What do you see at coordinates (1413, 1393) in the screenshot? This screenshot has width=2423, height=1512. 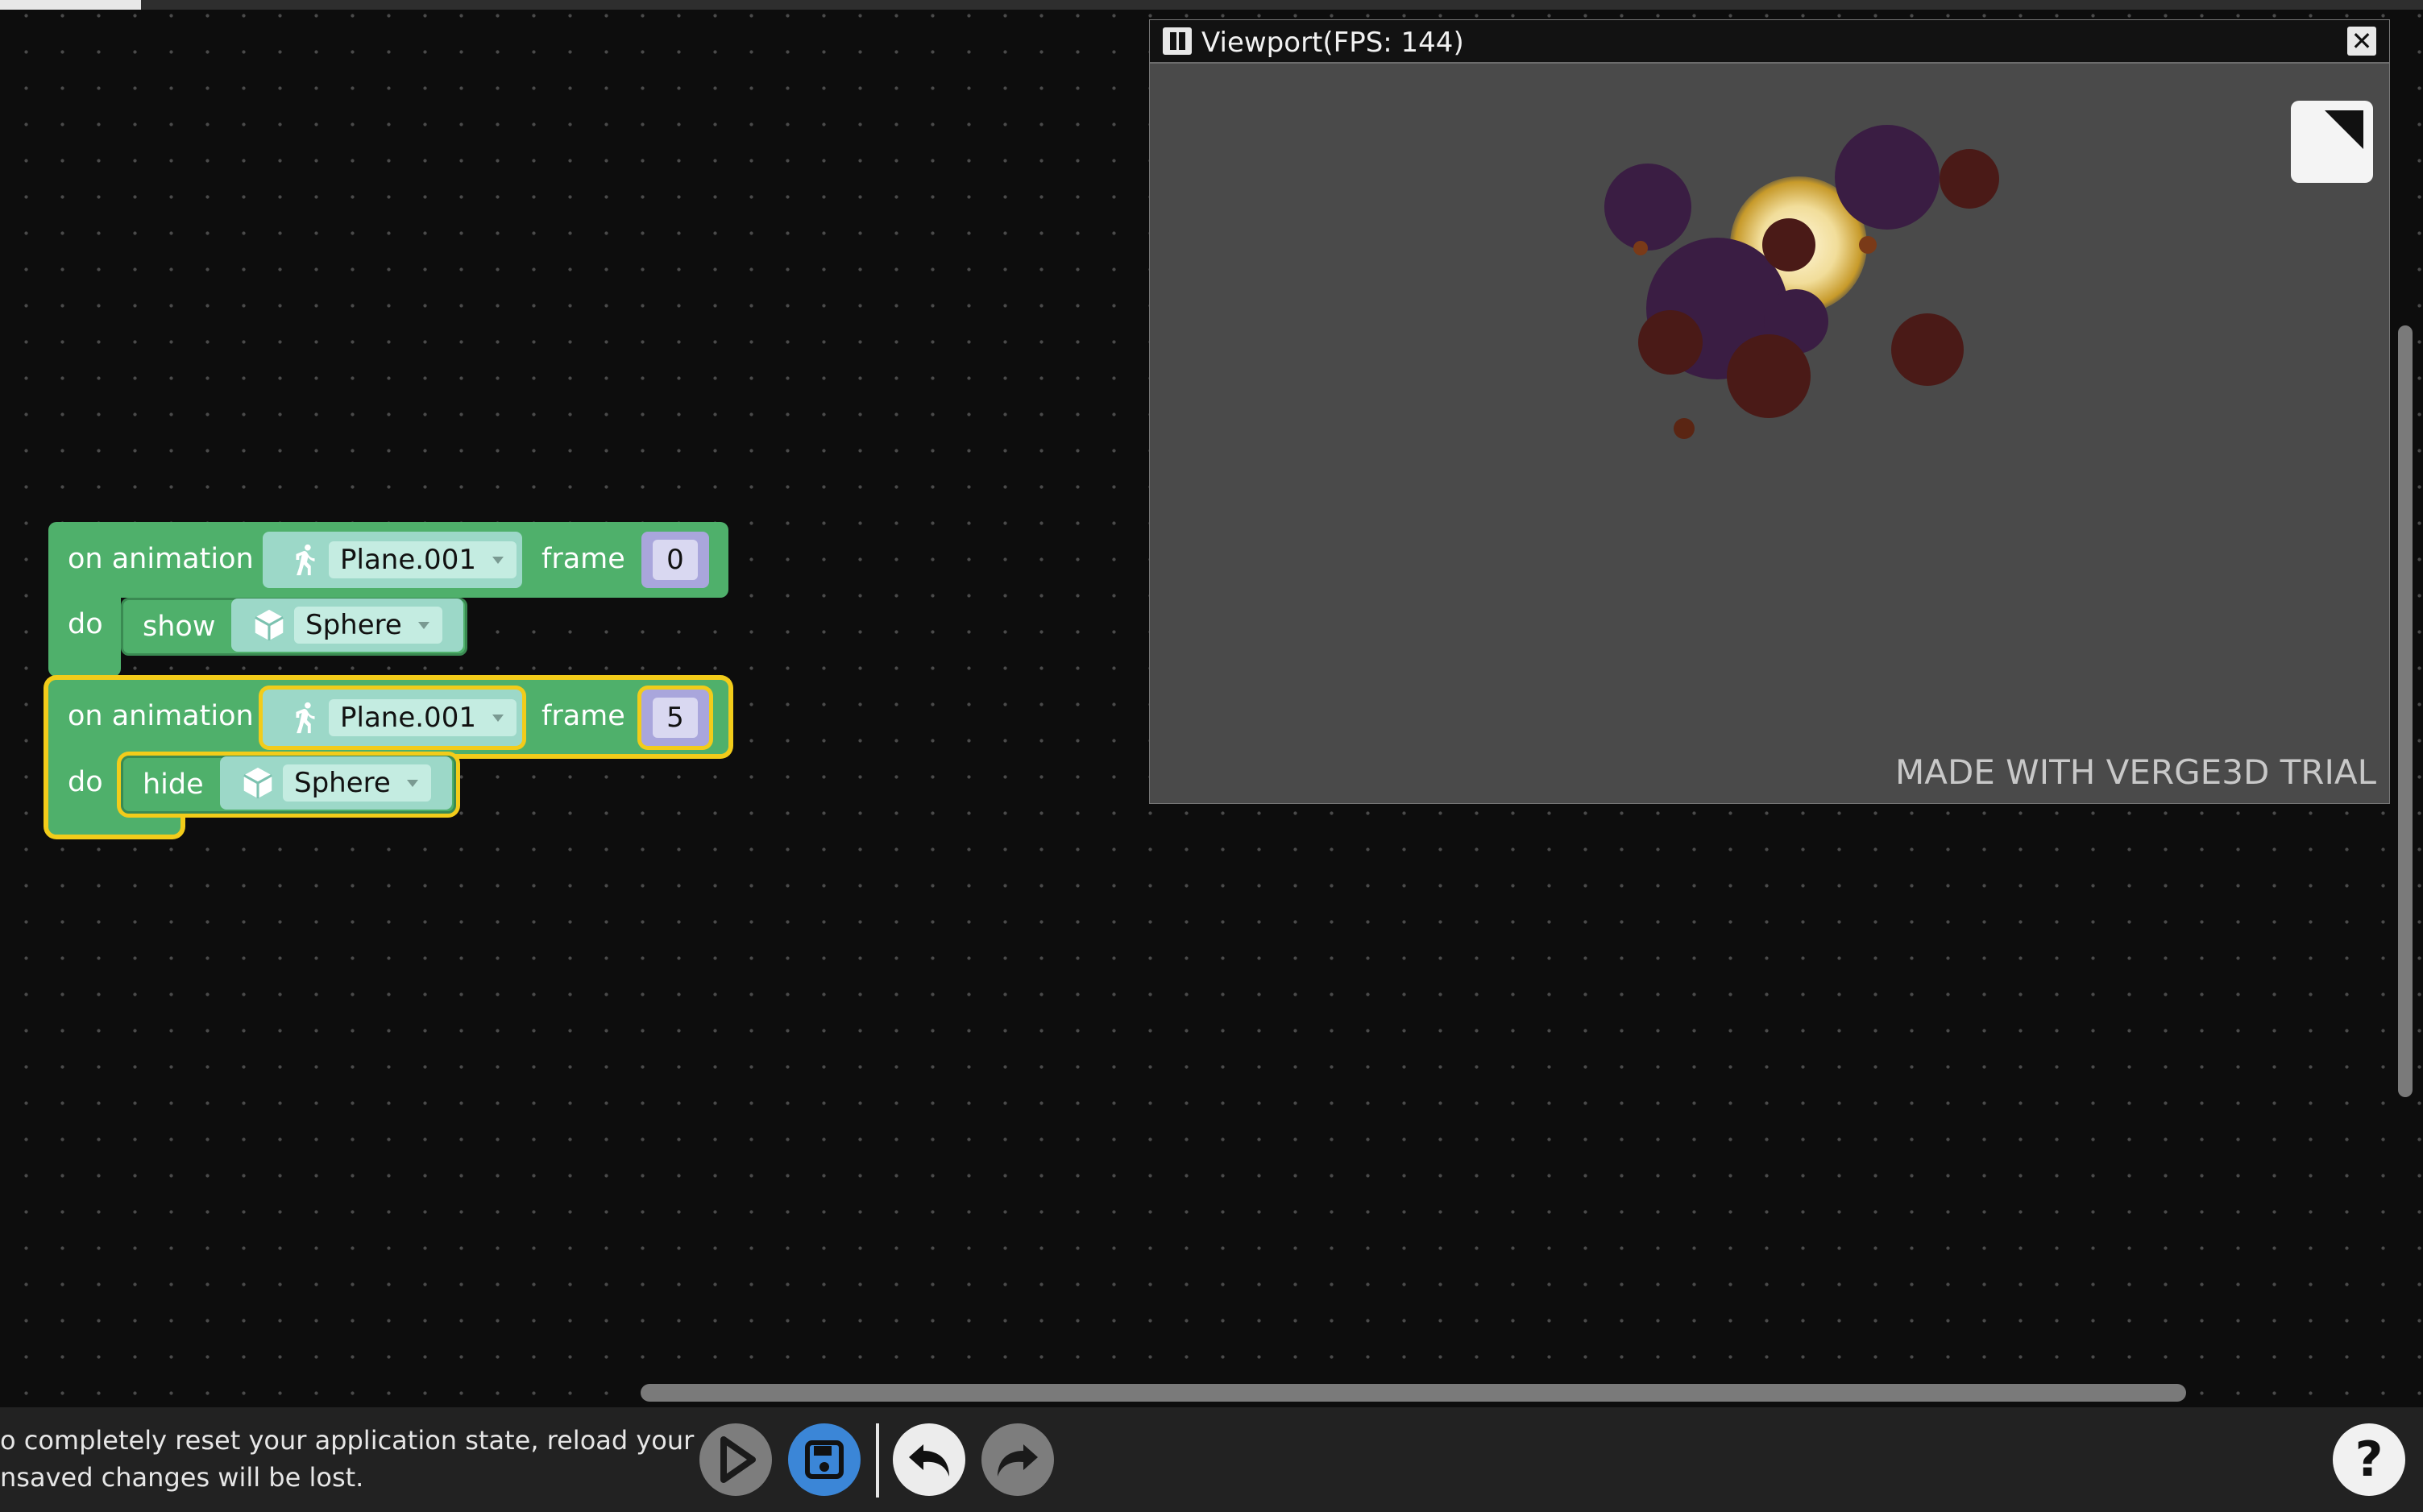 I see `horizontal-scrollbar` at bounding box center [1413, 1393].